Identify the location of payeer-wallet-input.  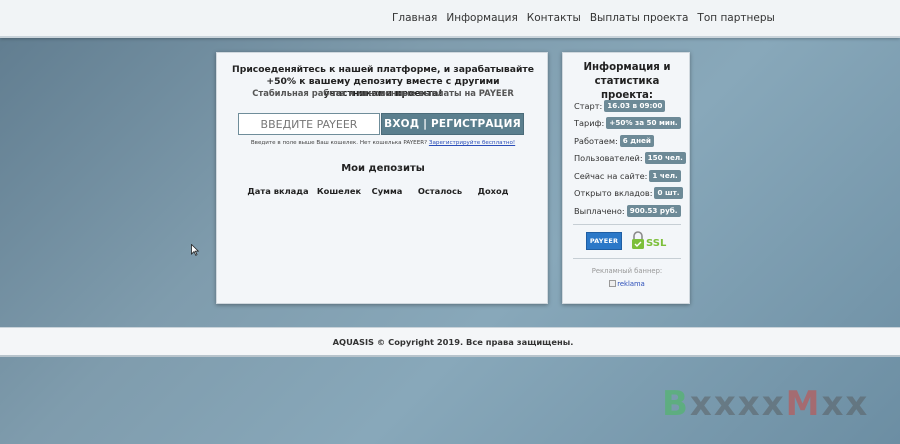
(309, 124).